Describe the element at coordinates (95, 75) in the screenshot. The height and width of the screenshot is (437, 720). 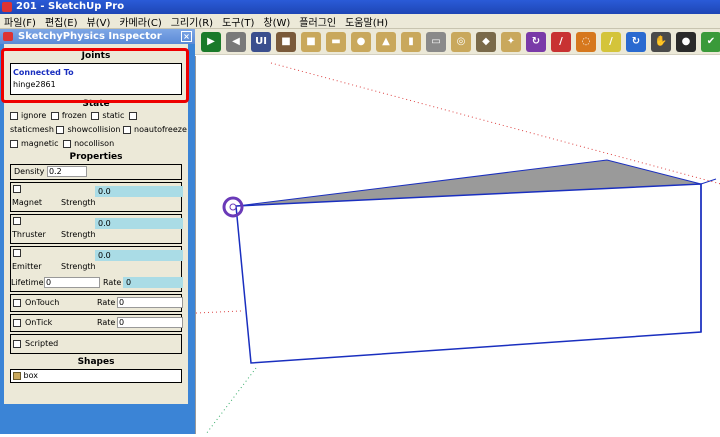
I see `highlight-frame` at that location.